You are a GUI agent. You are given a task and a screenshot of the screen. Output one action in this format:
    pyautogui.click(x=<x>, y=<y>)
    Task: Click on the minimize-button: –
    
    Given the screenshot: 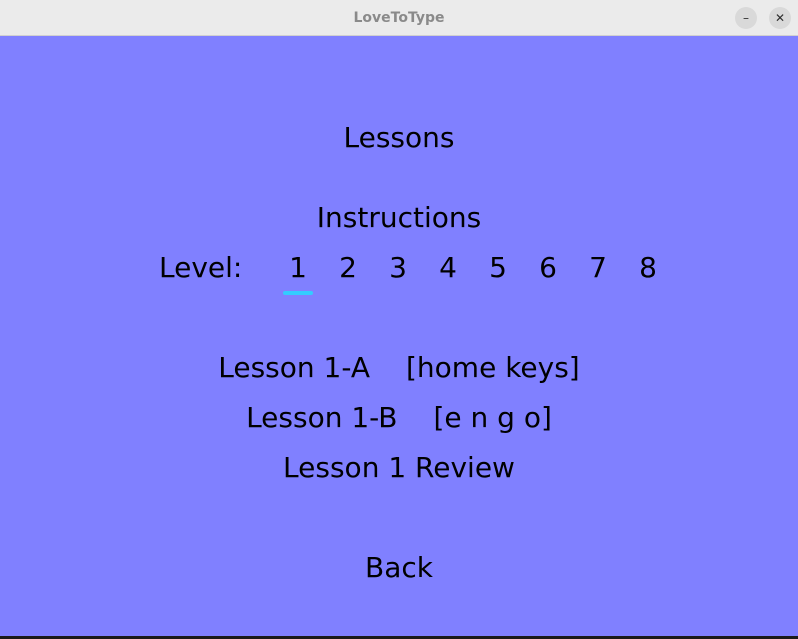 What is the action you would take?
    pyautogui.click(x=746, y=18)
    